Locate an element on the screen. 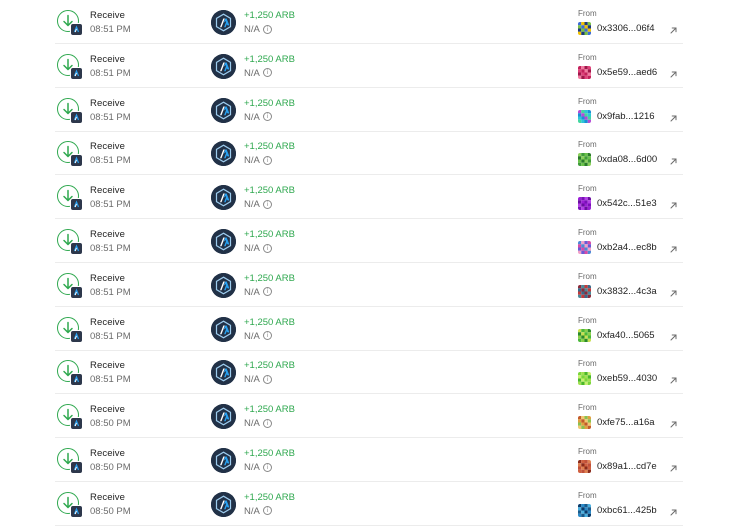 Image resolution: width=750 pixels, height=526 pixels. from-address: 0xeb59...4030 is located at coordinates (627, 378).